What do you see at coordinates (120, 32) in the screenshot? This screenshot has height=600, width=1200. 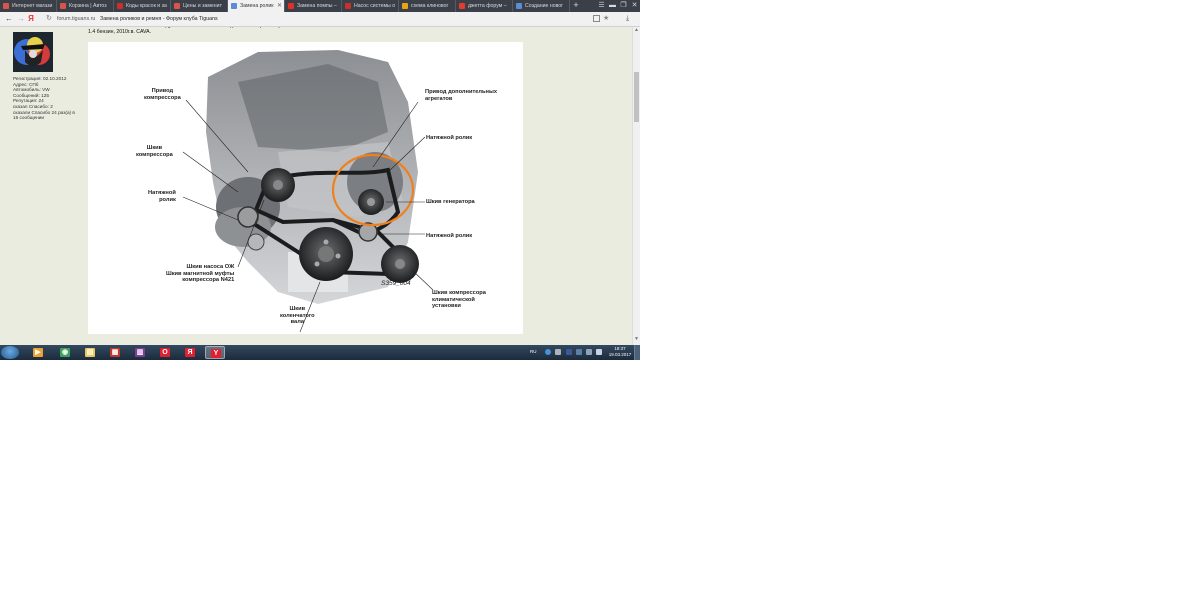 I see `post-text-line: 1.4 бензин, 2010г.в. CAVA.` at bounding box center [120, 32].